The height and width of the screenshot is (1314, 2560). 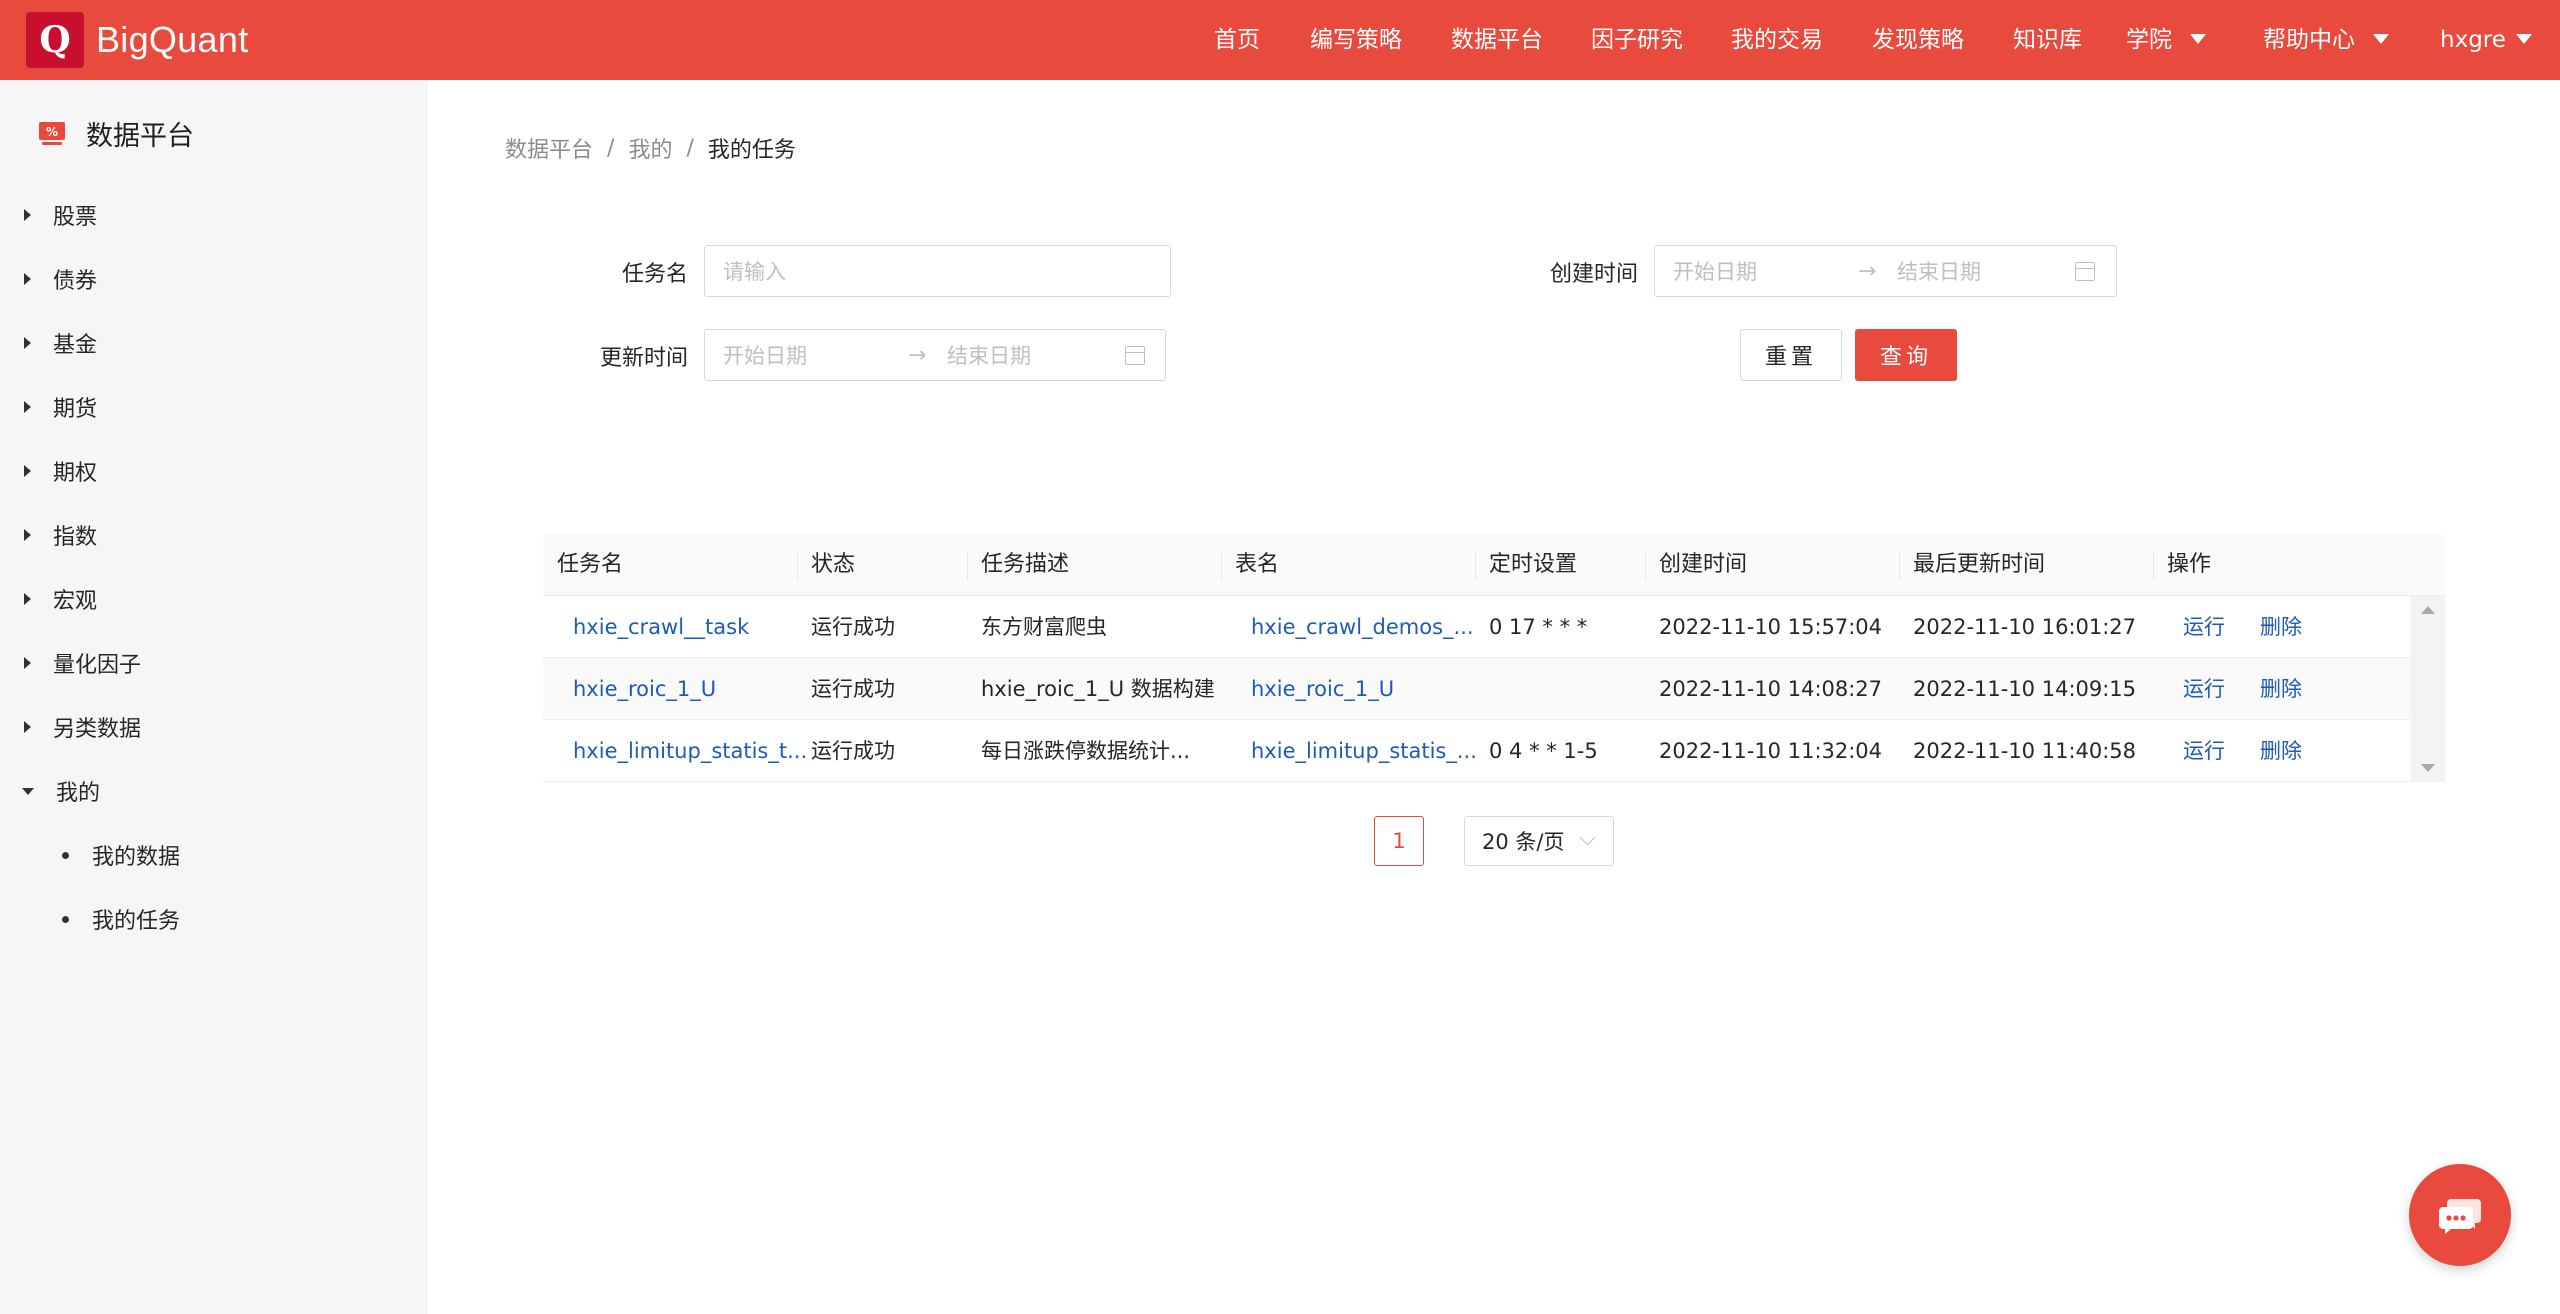 What do you see at coordinates (214, 791) in the screenshot?
I see `sidebar-item-mine: 我的` at bounding box center [214, 791].